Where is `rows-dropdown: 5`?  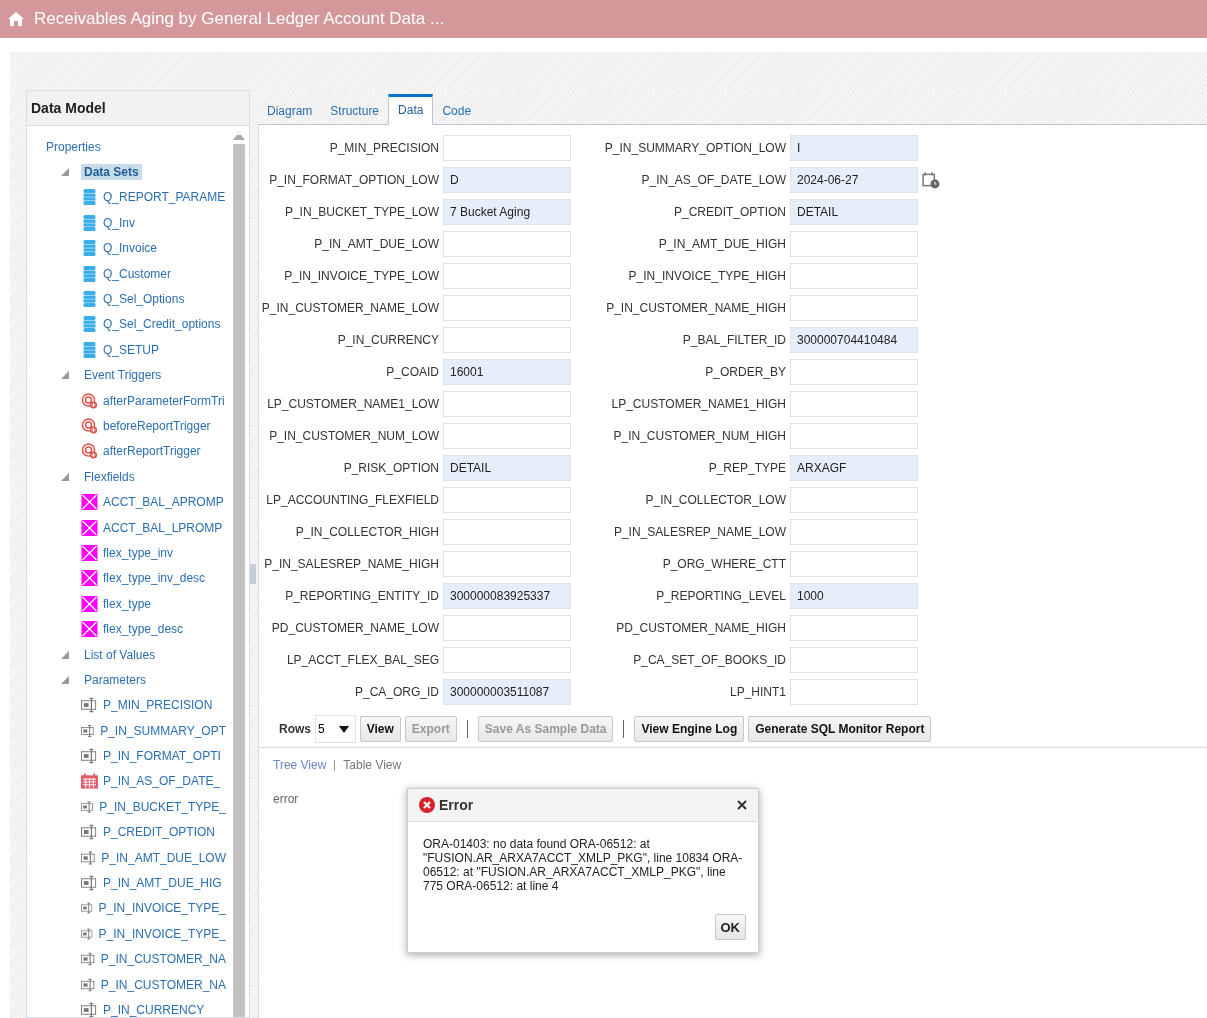 rows-dropdown: 5 is located at coordinates (335, 729).